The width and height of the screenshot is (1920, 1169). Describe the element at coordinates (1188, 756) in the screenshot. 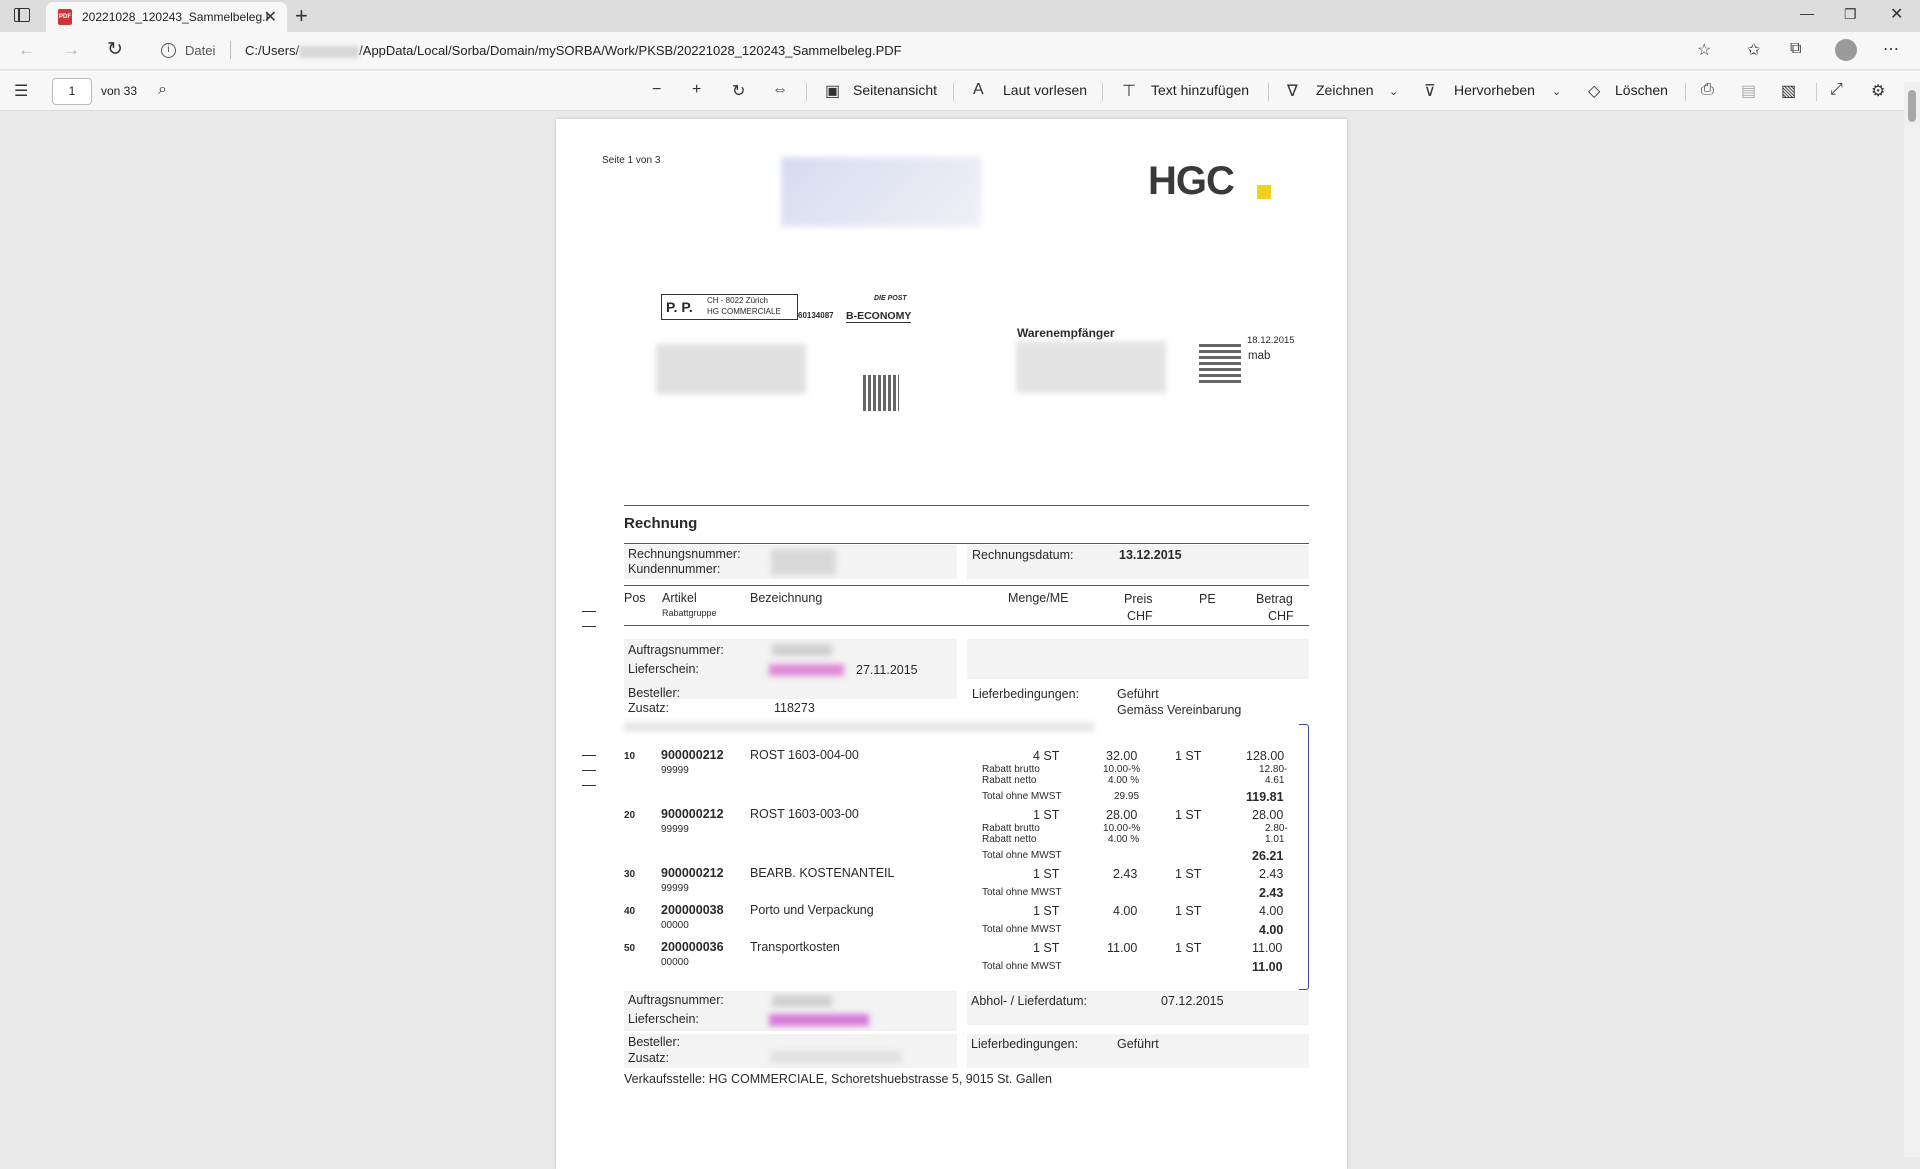

I see `item-pe: 1 ST` at that location.